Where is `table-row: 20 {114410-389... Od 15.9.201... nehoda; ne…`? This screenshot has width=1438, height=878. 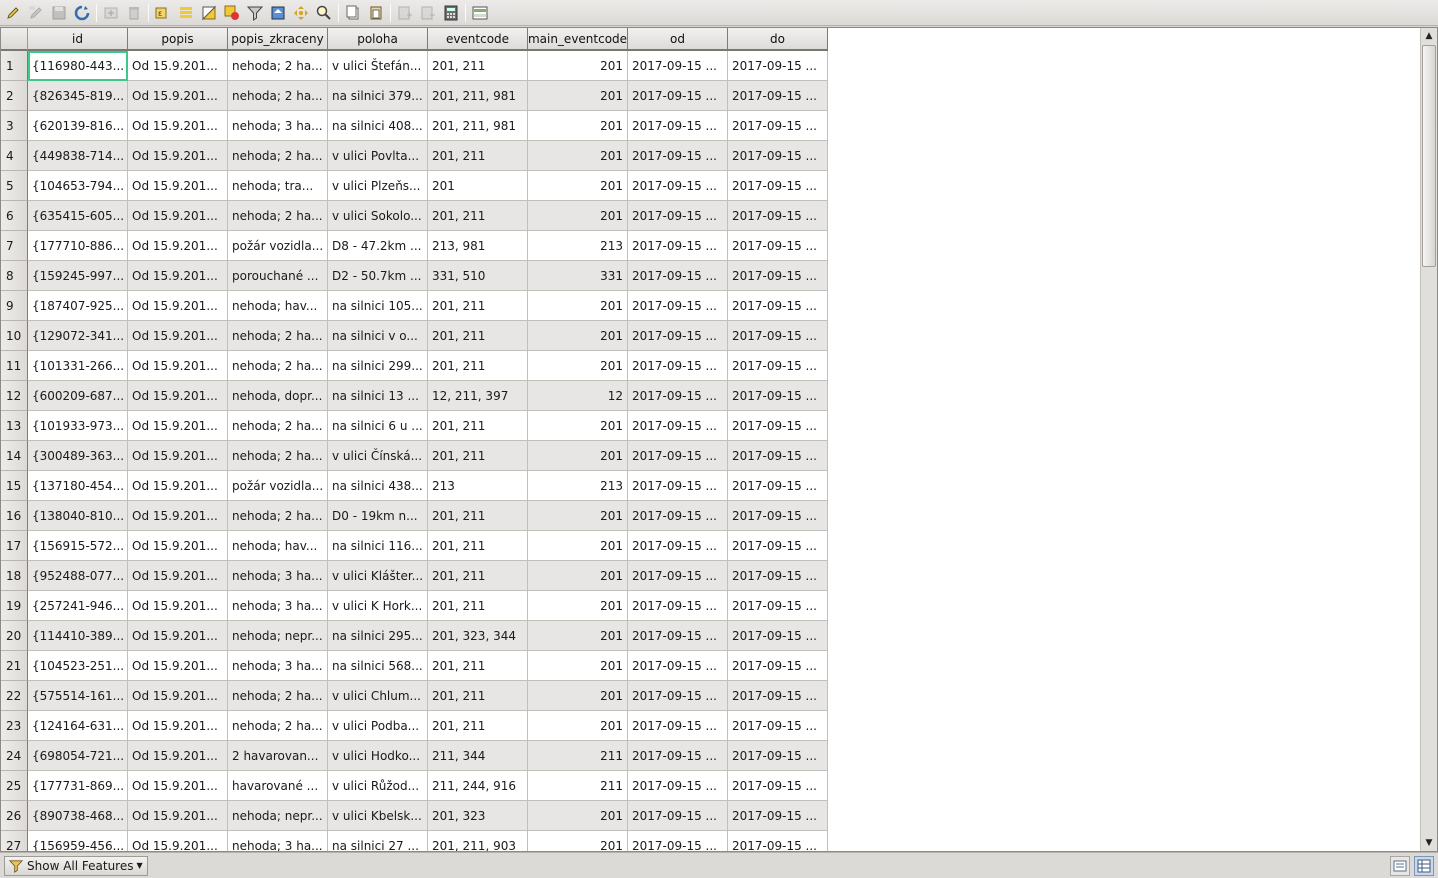
table-row: 20 {114410-389... Od 15.9.201... nehoda; ne… is located at coordinates (414, 636).